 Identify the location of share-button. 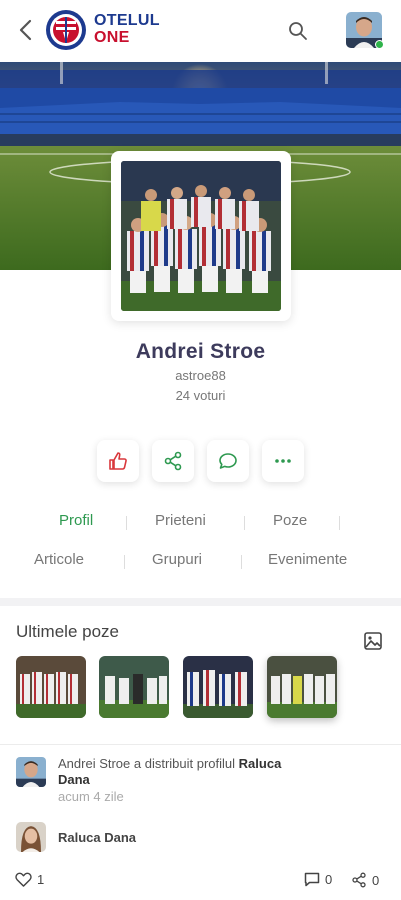
(173, 461).